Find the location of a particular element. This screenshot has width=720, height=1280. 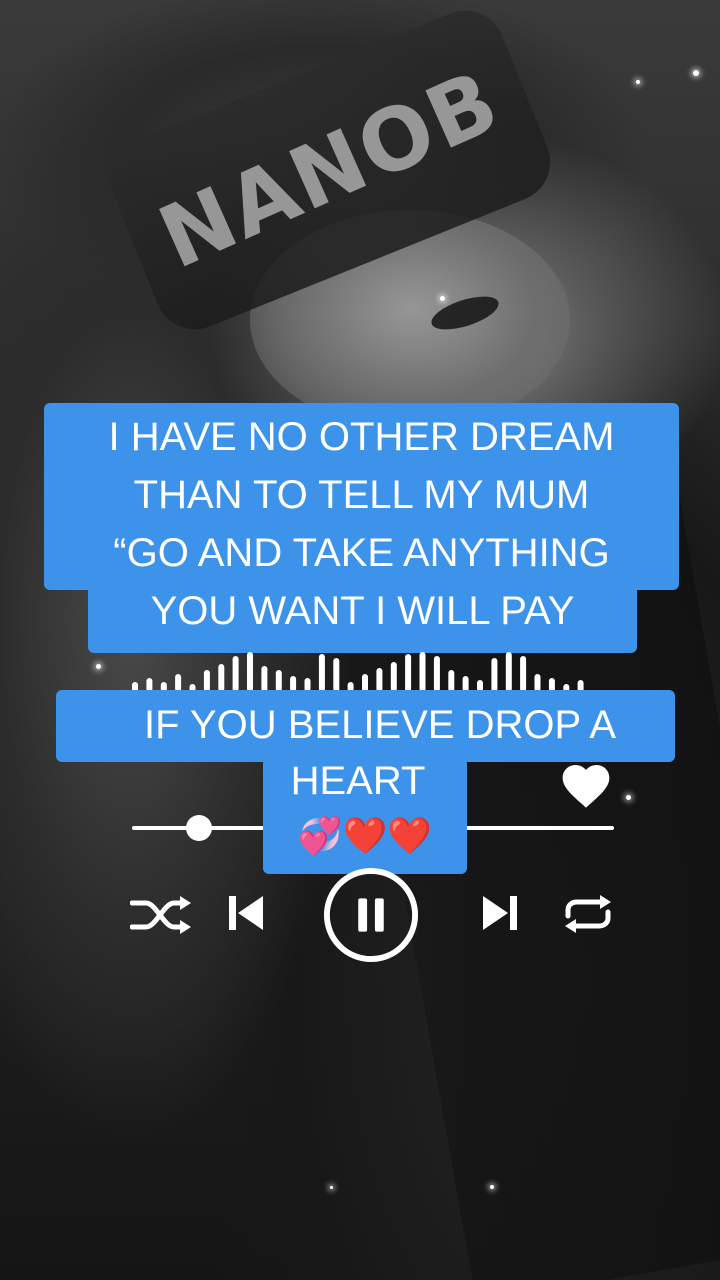

audio-waveform is located at coordinates (358, 672).